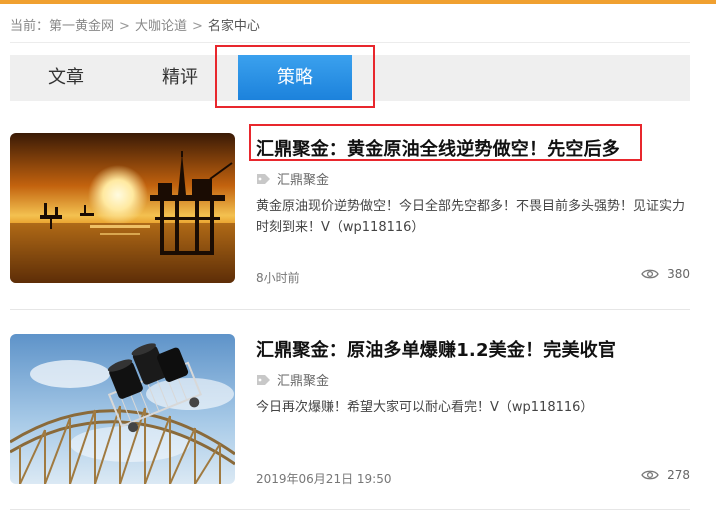  What do you see at coordinates (30, 26) in the screenshot?
I see `breadcrumb-prefix: 当前：` at bounding box center [30, 26].